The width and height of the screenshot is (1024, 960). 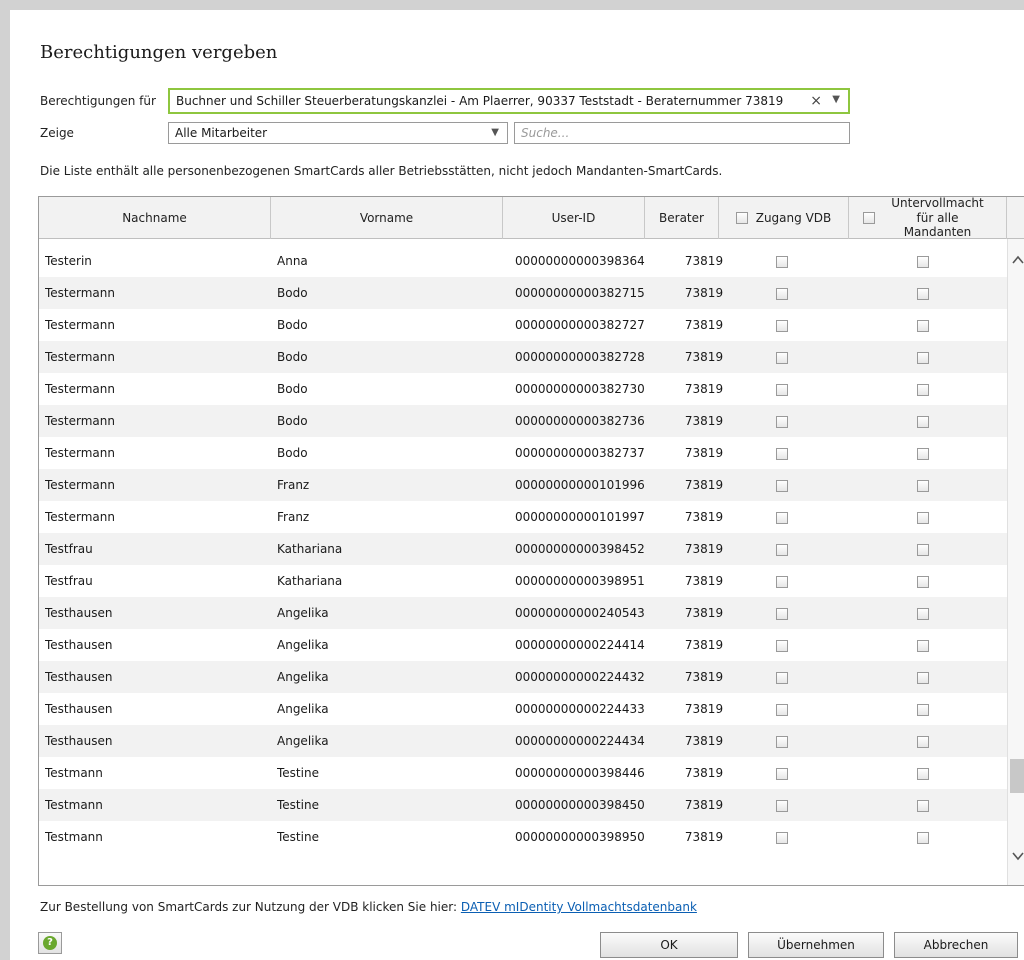 I want to click on column-header-user-id: User-ID, so click(x=574, y=218).